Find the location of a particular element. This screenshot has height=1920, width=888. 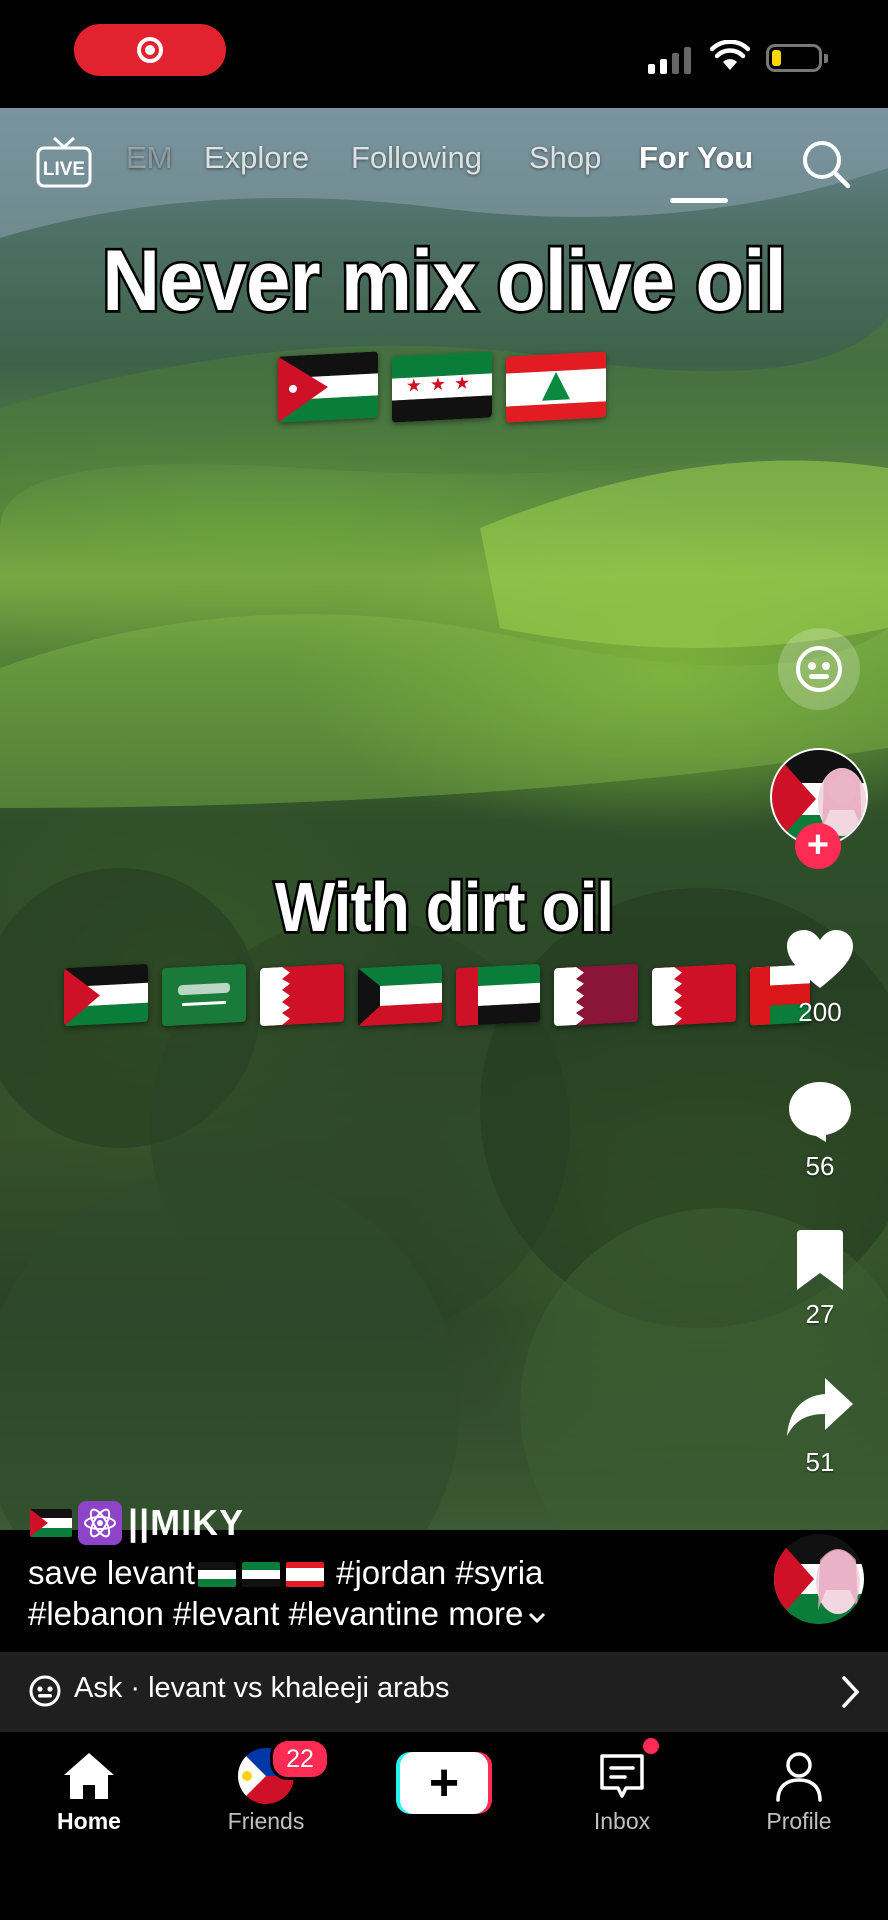

video-caption-middle: With dirt oil is located at coordinates (444, 906).